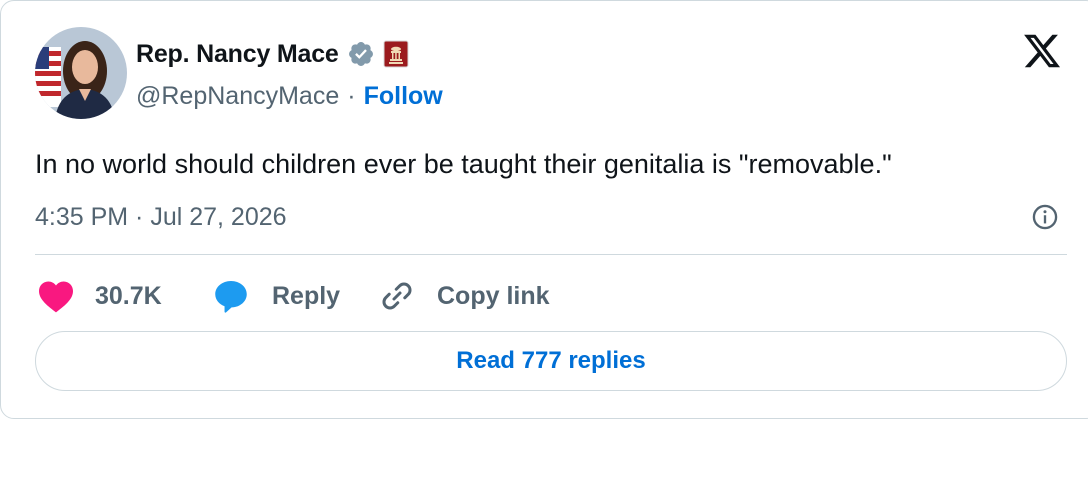 The image size is (1088, 498). What do you see at coordinates (231, 297) in the screenshot?
I see `speech-bubble-icon` at bounding box center [231, 297].